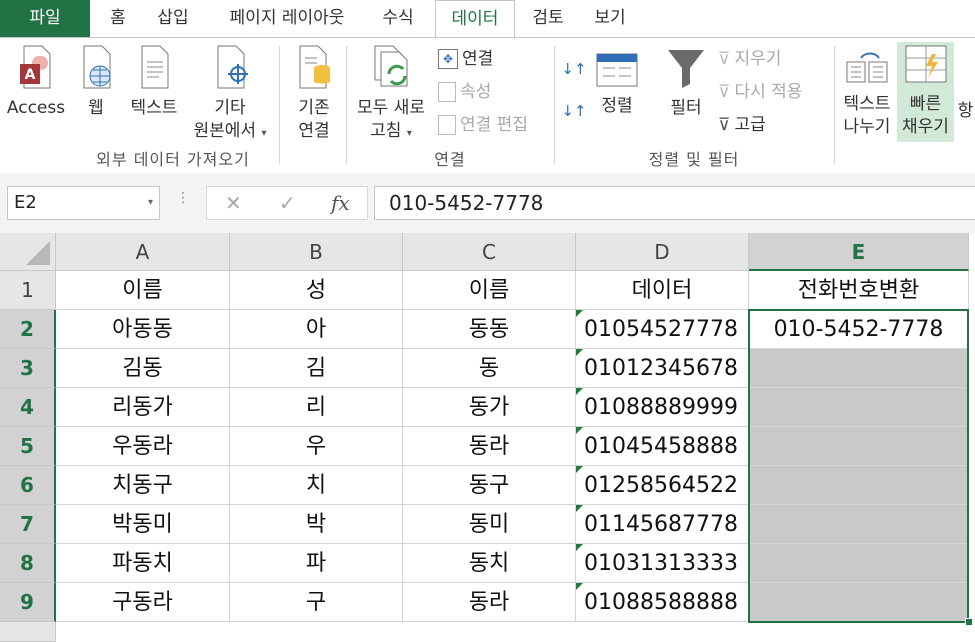 The width and height of the screenshot is (975, 642). I want to click on cell-B5: 우, so click(316, 446).